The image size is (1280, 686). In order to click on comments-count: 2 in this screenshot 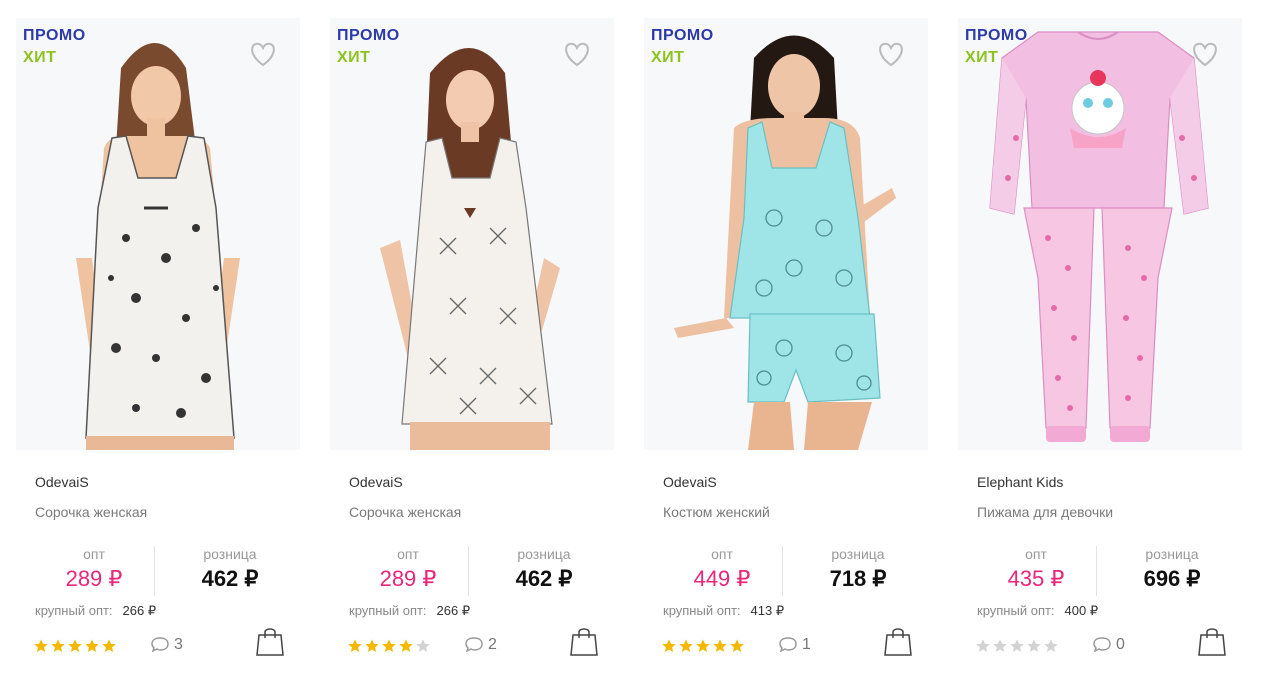, I will do `click(480, 645)`.